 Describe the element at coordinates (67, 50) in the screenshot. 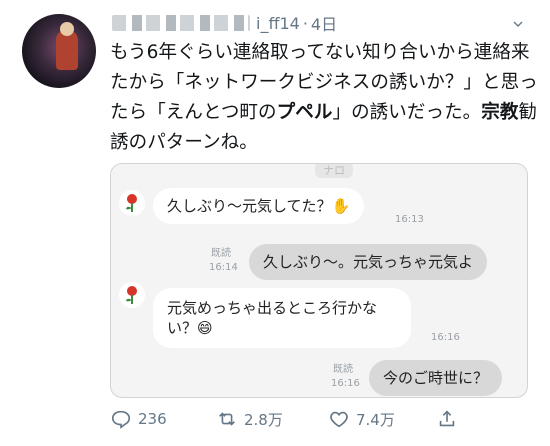

I see `avatar-figure` at that location.